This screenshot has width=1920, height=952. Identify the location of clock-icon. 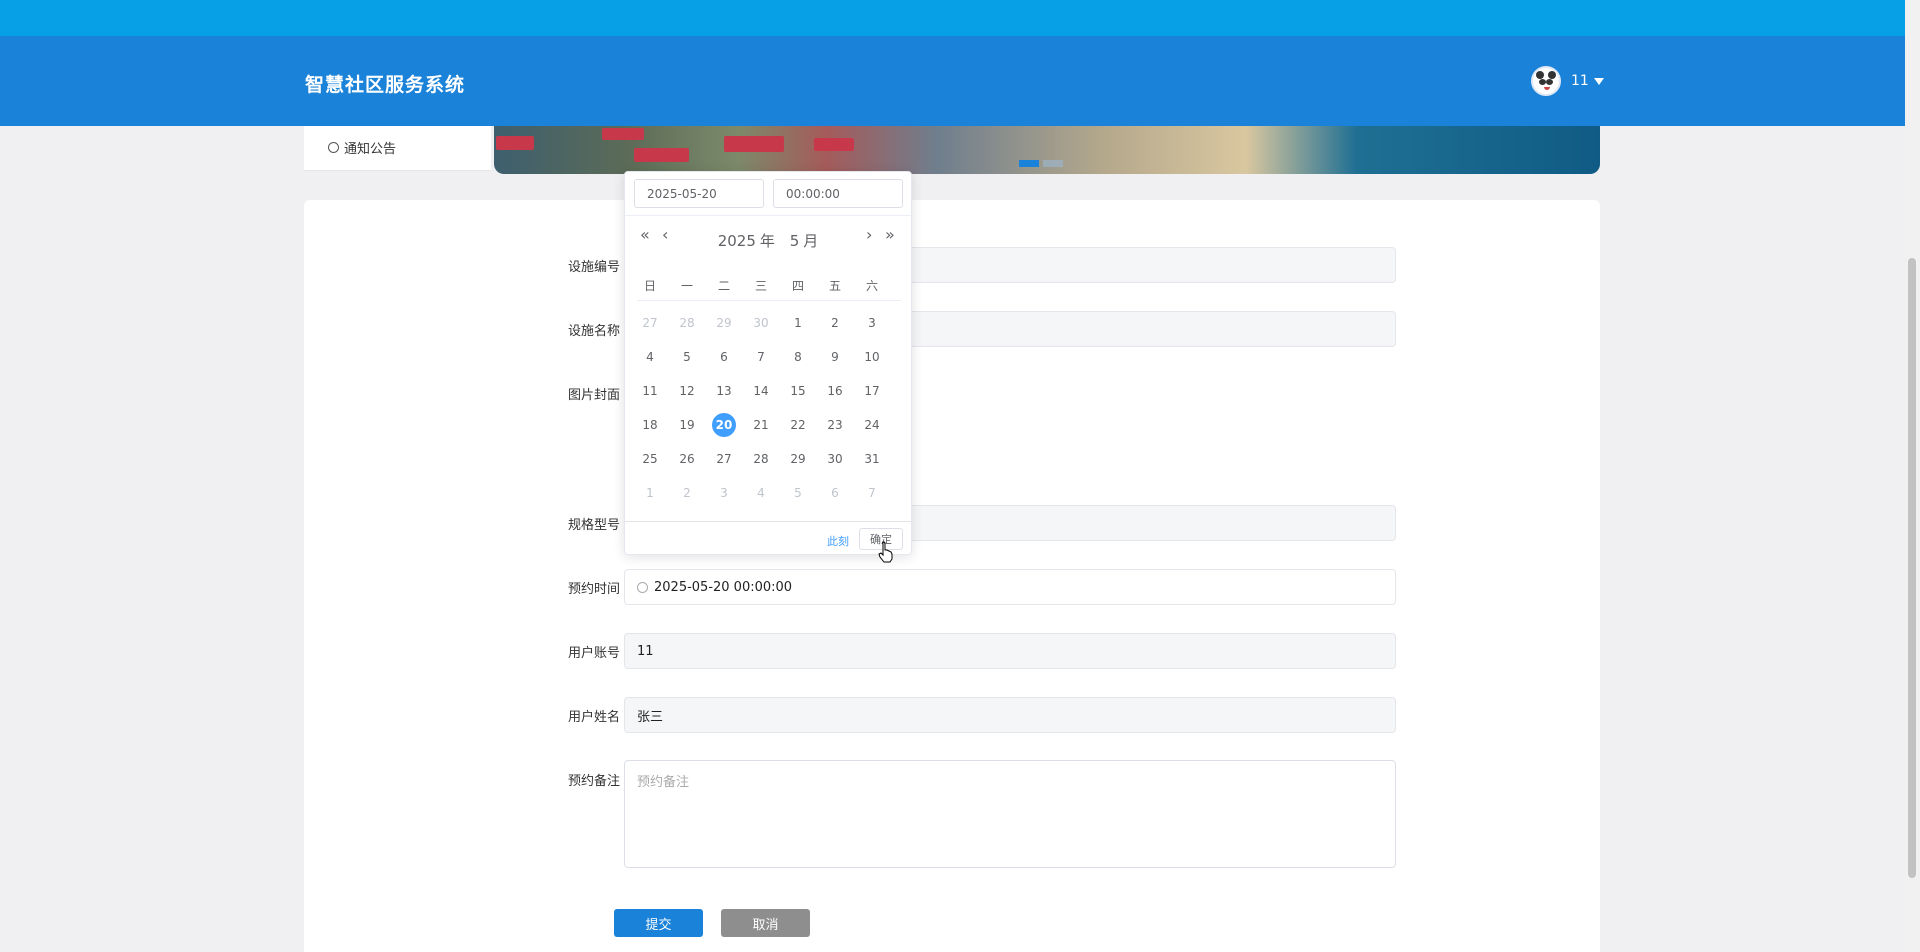
(642, 587).